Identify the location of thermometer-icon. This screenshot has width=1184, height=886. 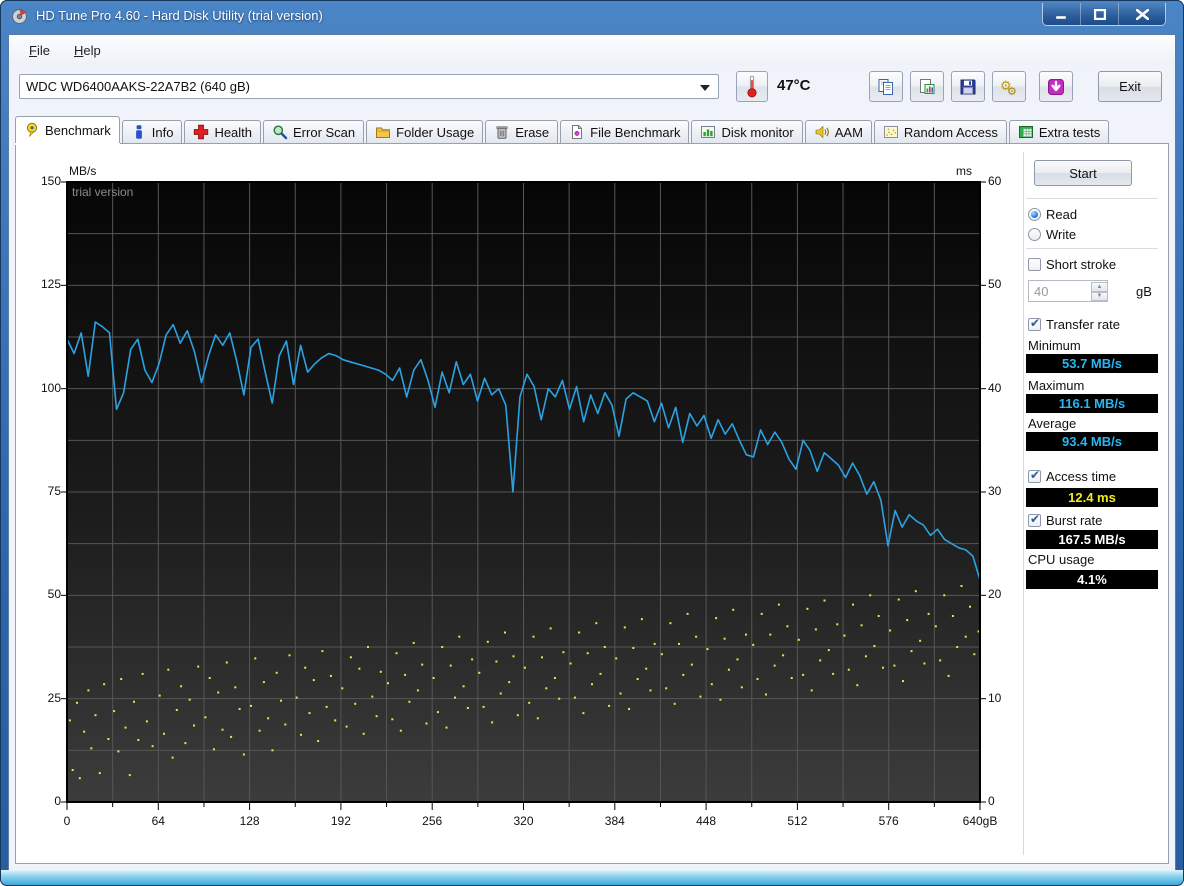
(752, 86).